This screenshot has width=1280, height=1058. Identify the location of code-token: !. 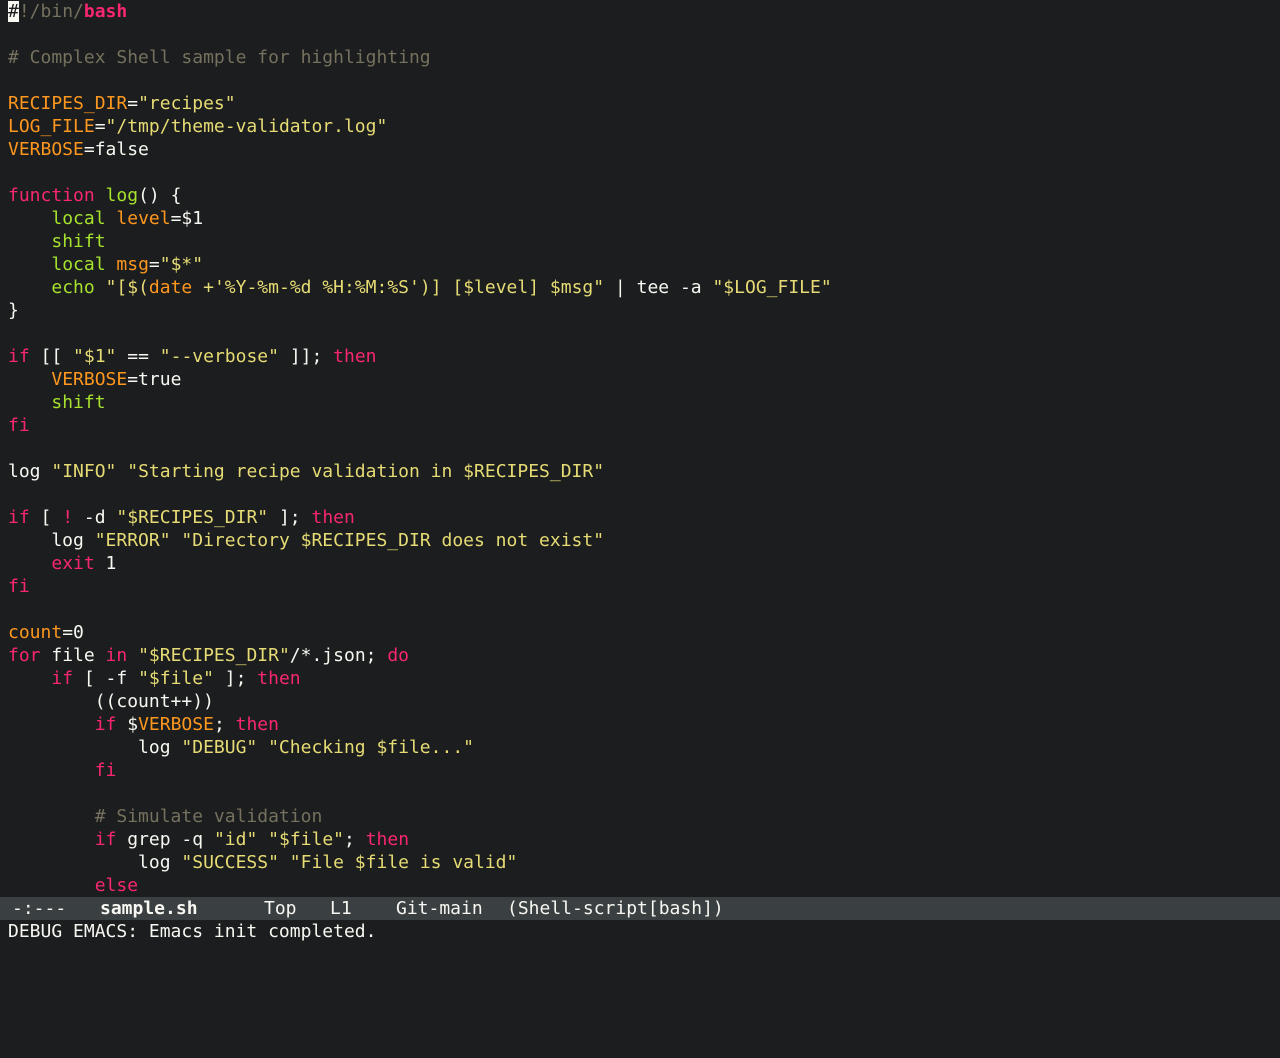
(68, 517).